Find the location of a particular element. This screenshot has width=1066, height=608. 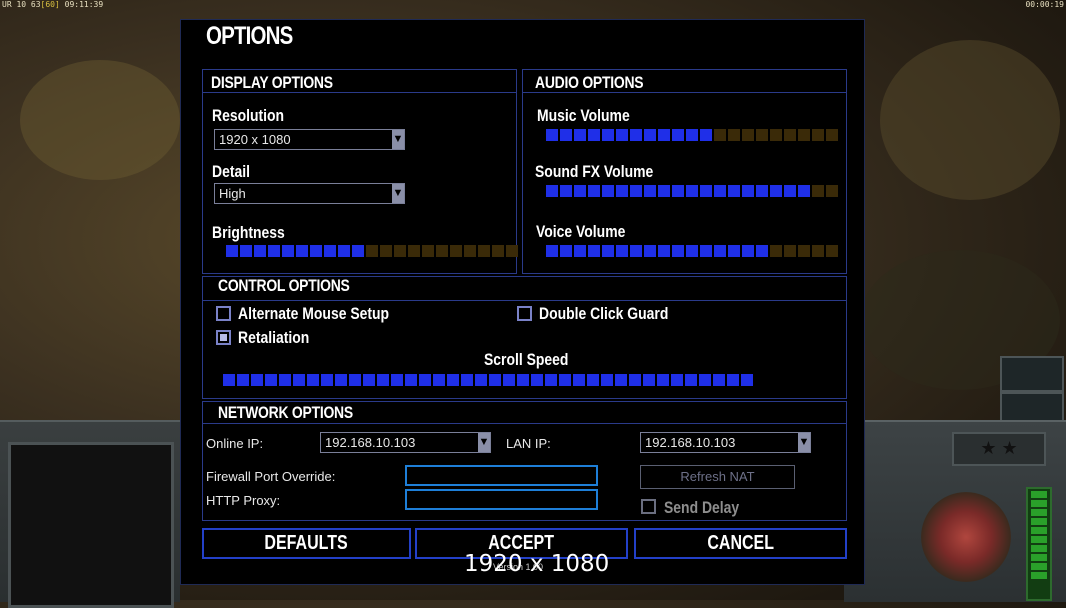

music-volume-slider is located at coordinates (692, 135).